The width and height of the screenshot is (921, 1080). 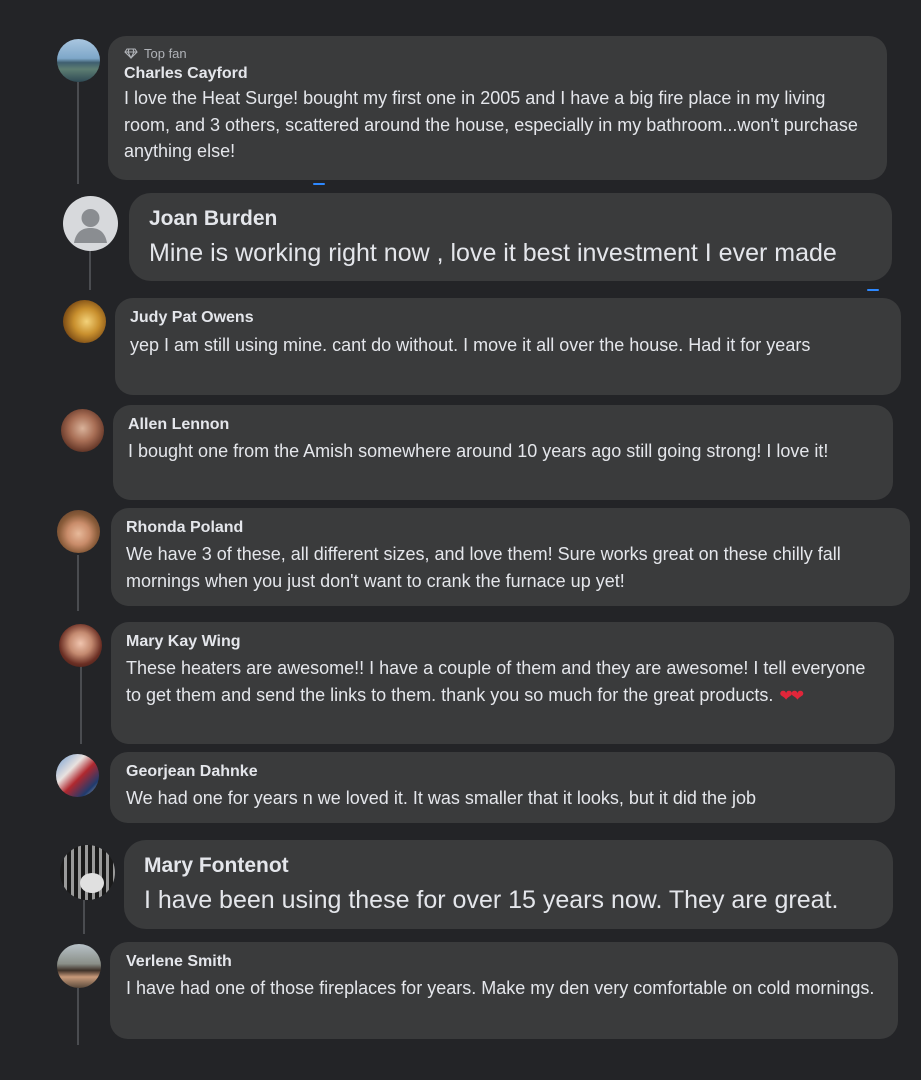 What do you see at coordinates (508, 318) in the screenshot?
I see `commenter-name: Judy Pat Owens` at bounding box center [508, 318].